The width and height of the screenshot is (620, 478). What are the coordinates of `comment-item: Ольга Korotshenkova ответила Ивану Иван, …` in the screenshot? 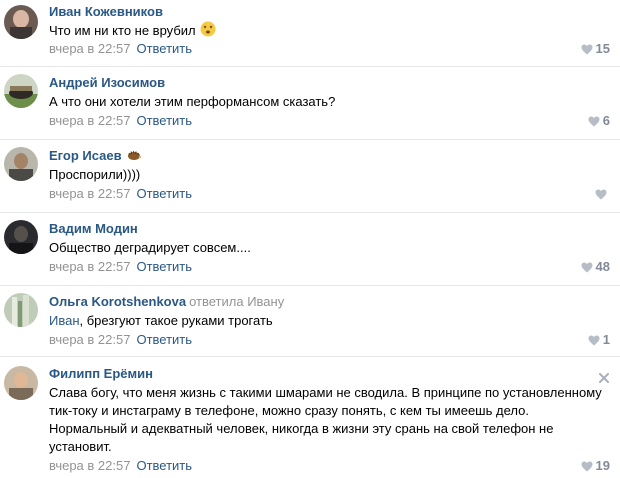 It's located at (310, 321).